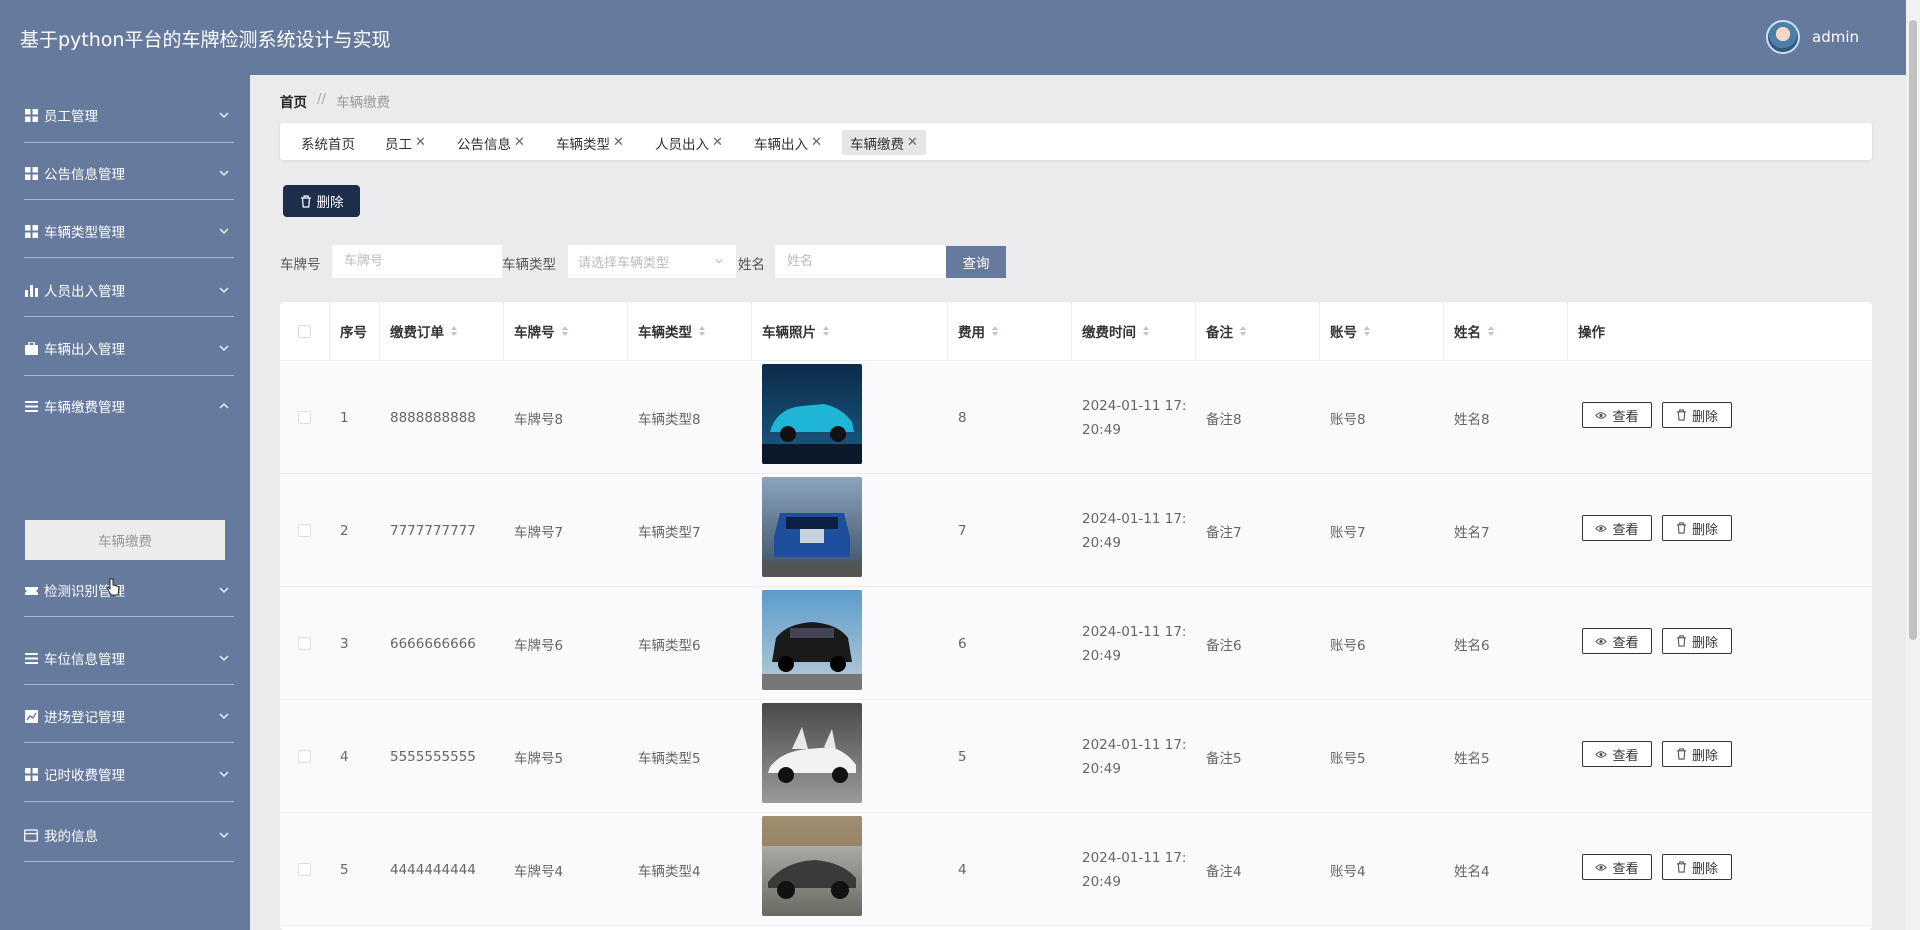 The height and width of the screenshot is (930, 1920). What do you see at coordinates (129, 835) in the screenshot?
I see `sidebar-item-my-info: 我的信息` at bounding box center [129, 835].